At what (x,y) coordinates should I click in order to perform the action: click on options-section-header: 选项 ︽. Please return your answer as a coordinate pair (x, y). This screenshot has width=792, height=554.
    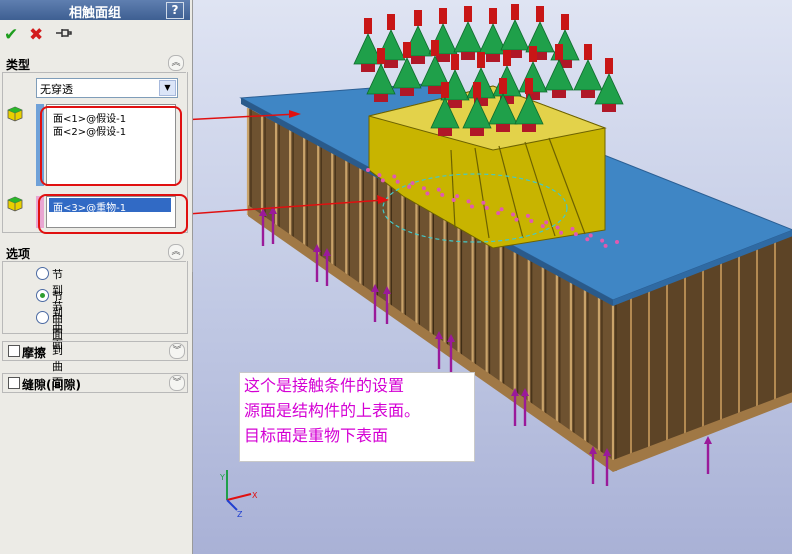
    Looking at the image, I should click on (94, 252).